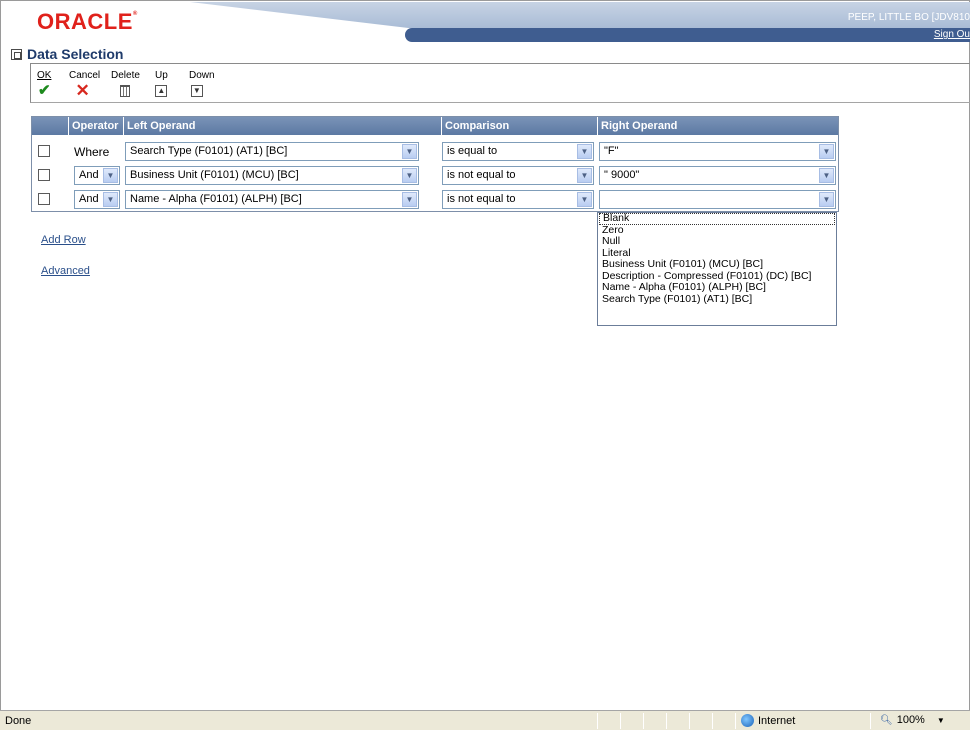 The image size is (970, 730). What do you see at coordinates (717, 219) in the screenshot?
I see `dropdown-option: Blank` at bounding box center [717, 219].